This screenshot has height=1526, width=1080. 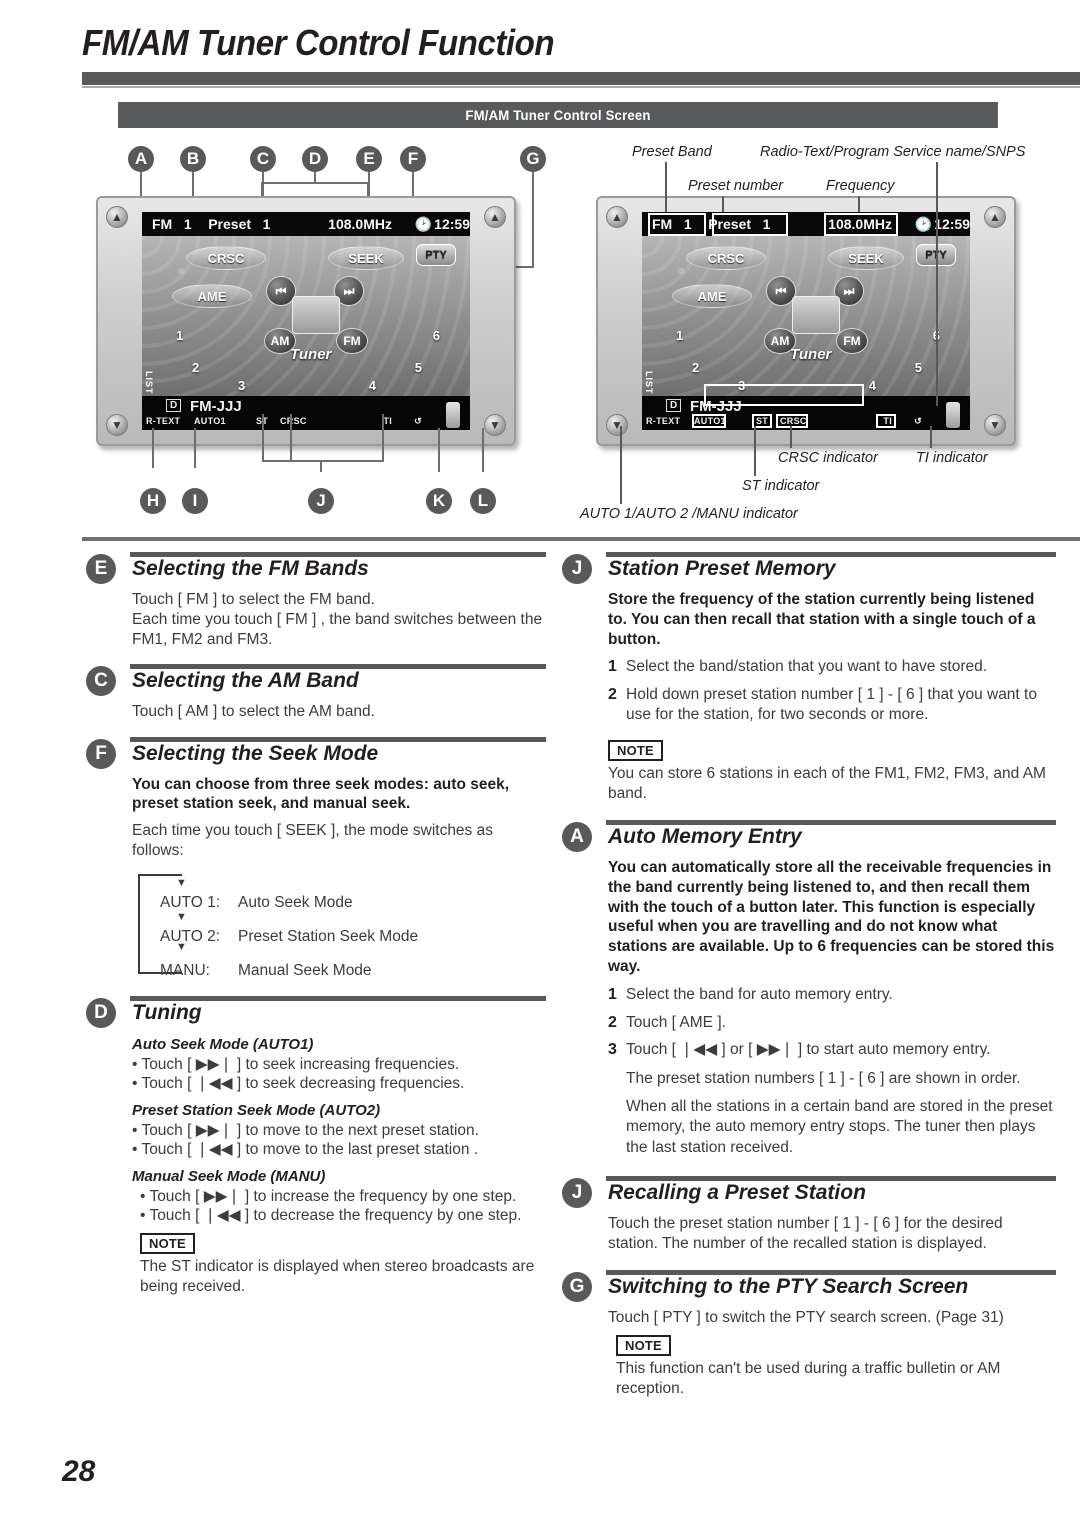 What do you see at coordinates (995, 217) in the screenshot?
I see `bezel-up-right-icon-r: ▲` at bounding box center [995, 217].